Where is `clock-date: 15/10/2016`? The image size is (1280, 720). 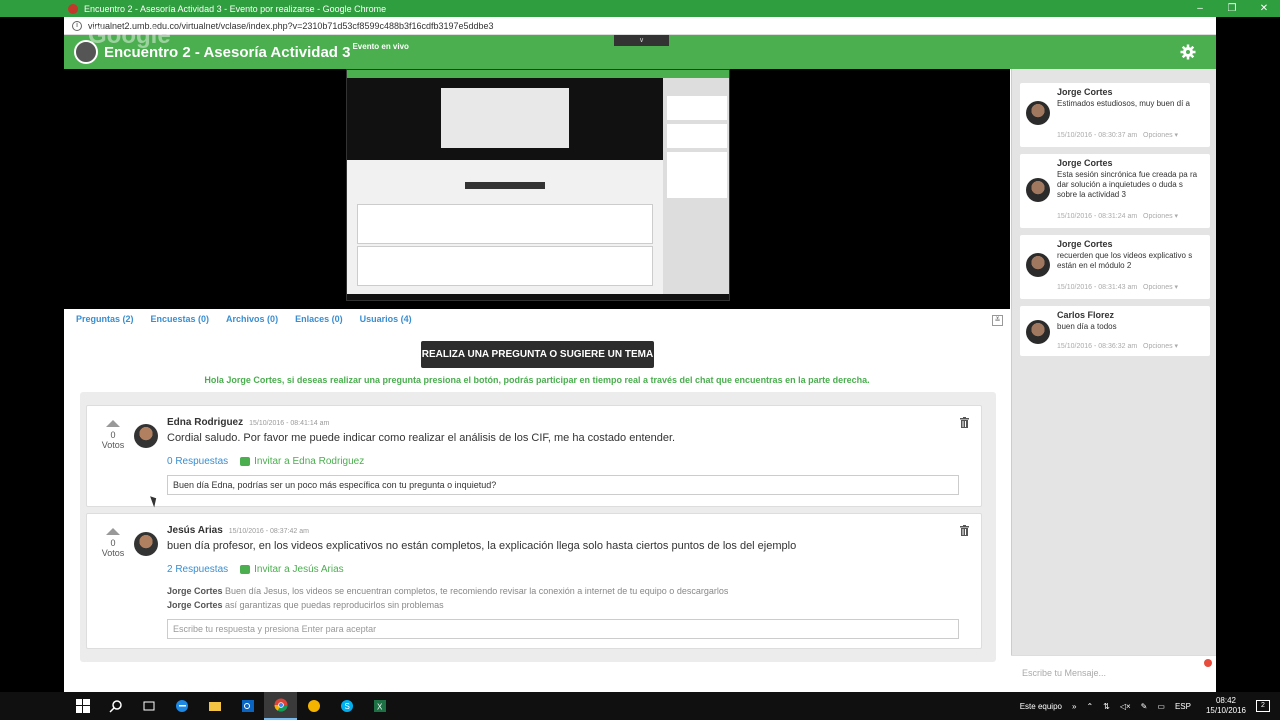
clock-date: 15/10/2016 is located at coordinates (1225, 710).